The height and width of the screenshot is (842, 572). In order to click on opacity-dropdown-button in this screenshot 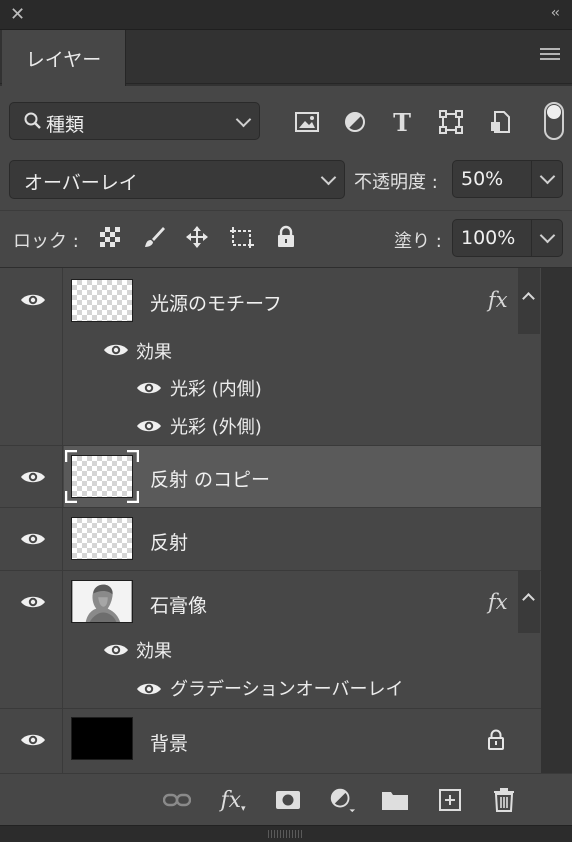, I will do `click(547, 179)`.